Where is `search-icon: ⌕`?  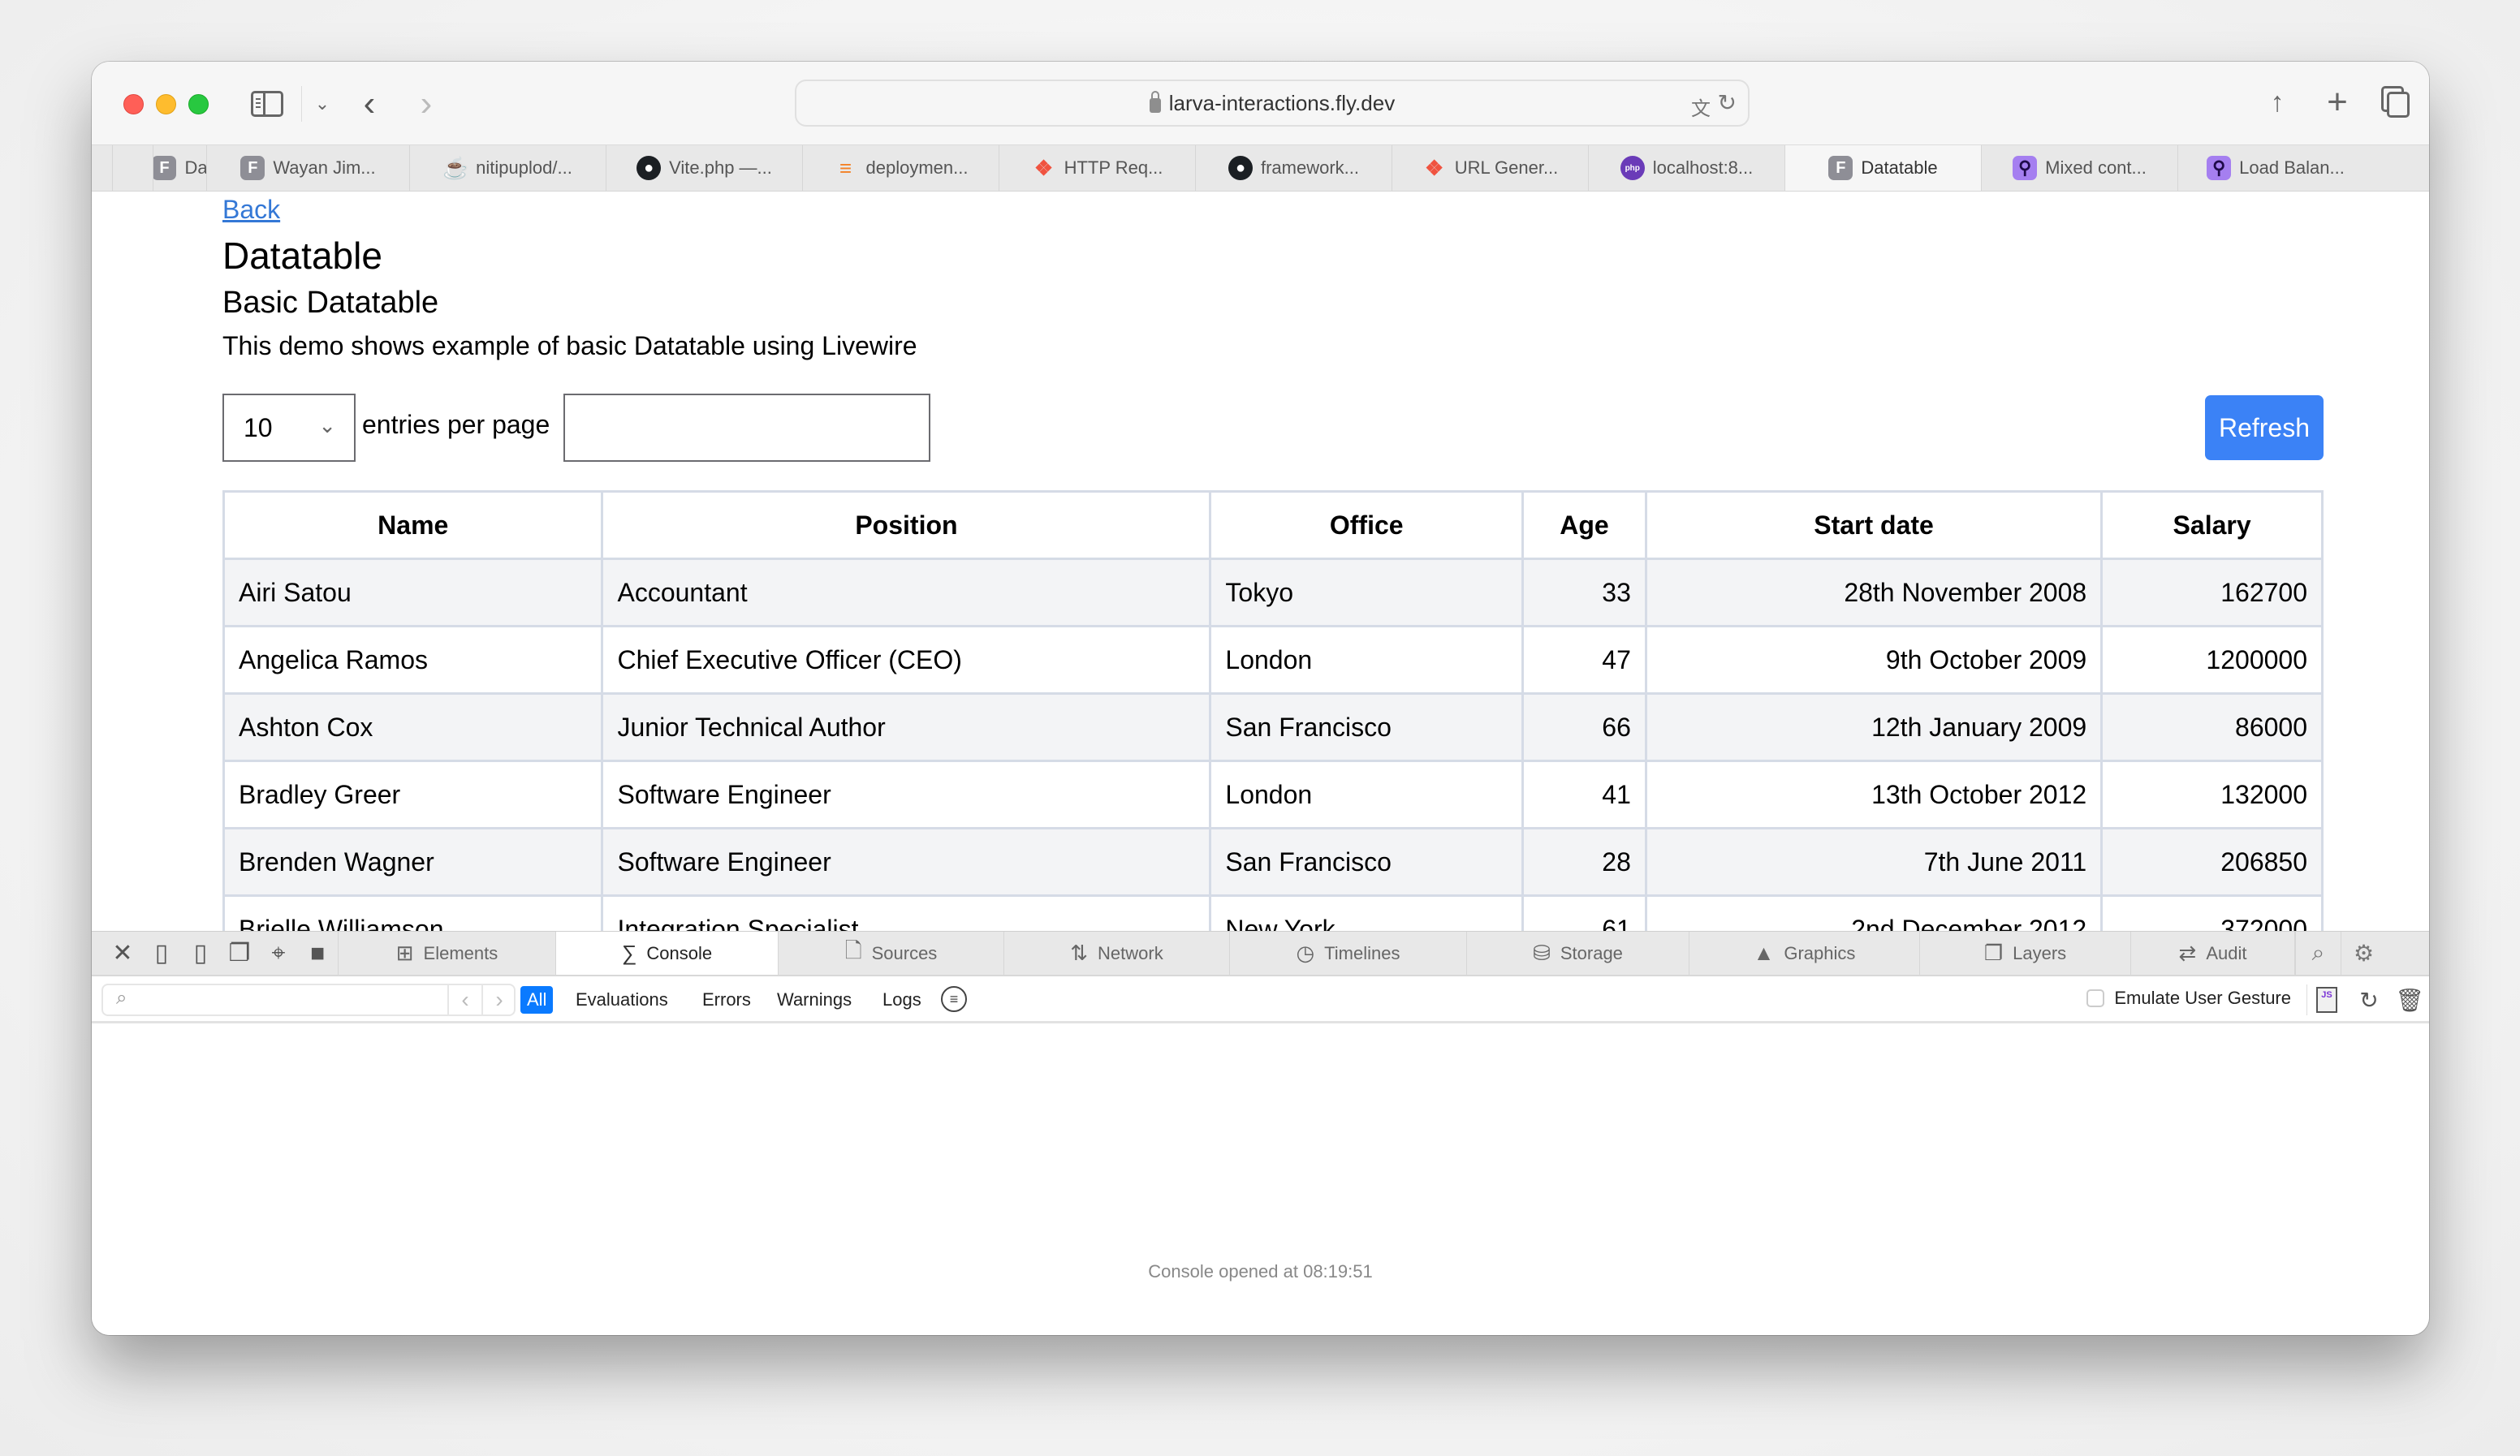
search-icon: ⌕ is located at coordinates (2318, 954).